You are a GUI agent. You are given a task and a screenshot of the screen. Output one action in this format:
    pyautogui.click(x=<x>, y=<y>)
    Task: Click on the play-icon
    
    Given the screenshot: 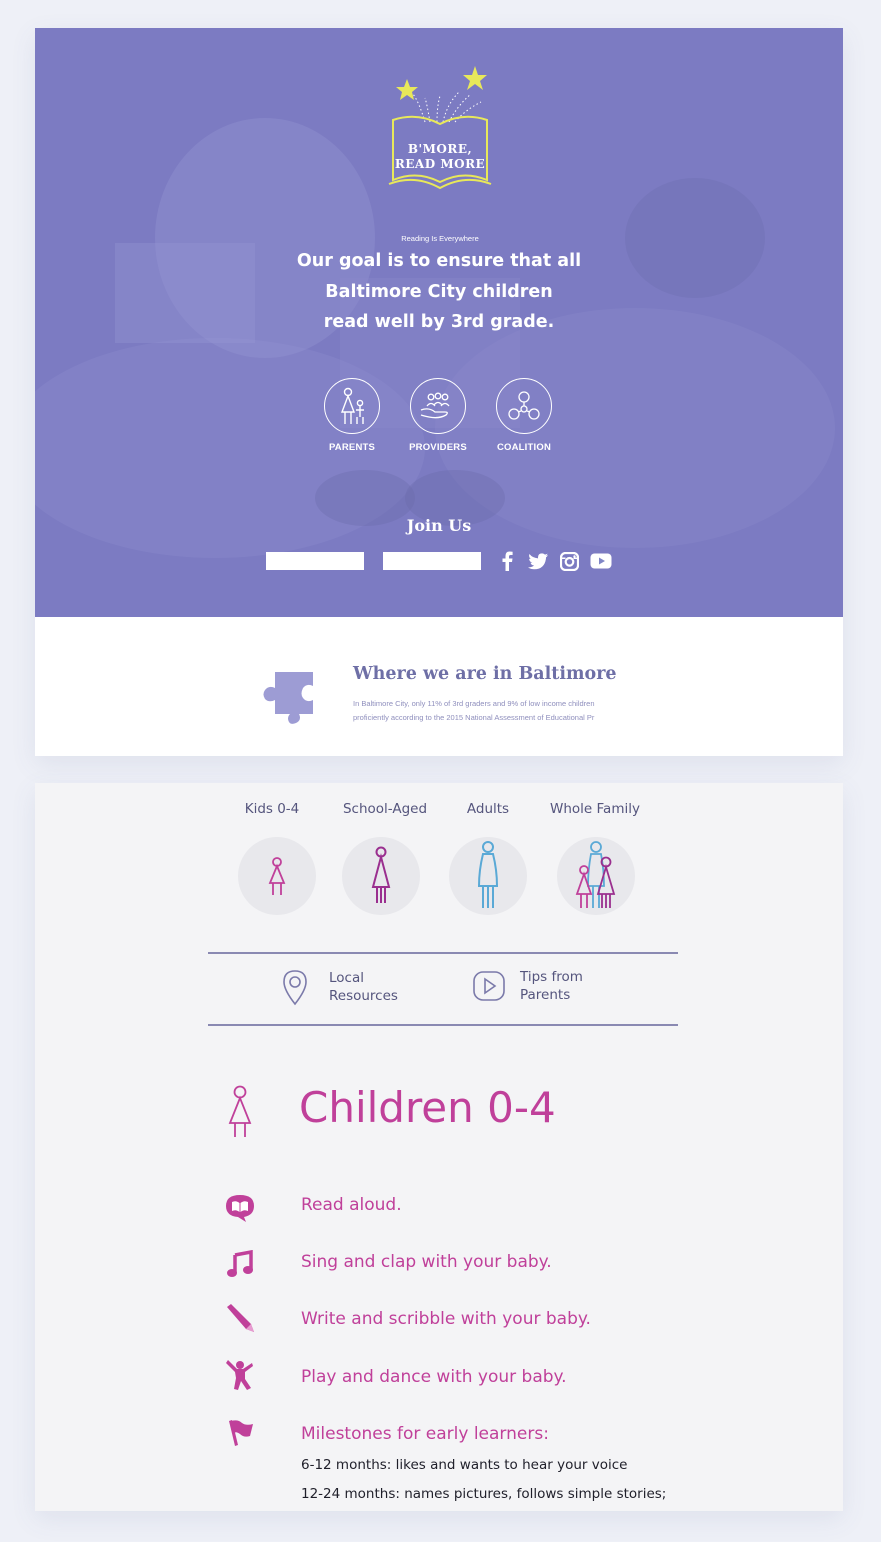 What is the action you would take?
    pyautogui.click(x=489, y=986)
    